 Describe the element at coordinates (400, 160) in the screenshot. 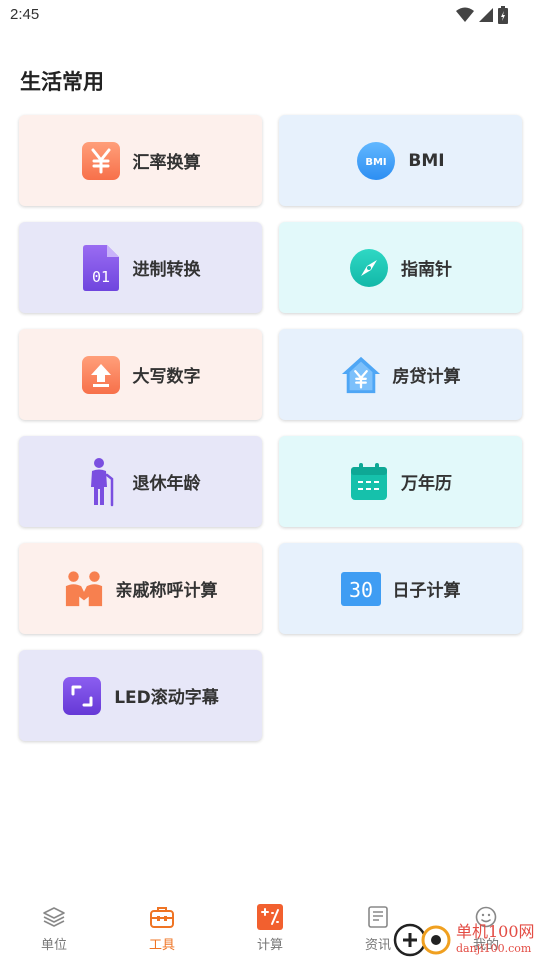

I see `tool-card-bmi: BMI BMI` at that location.